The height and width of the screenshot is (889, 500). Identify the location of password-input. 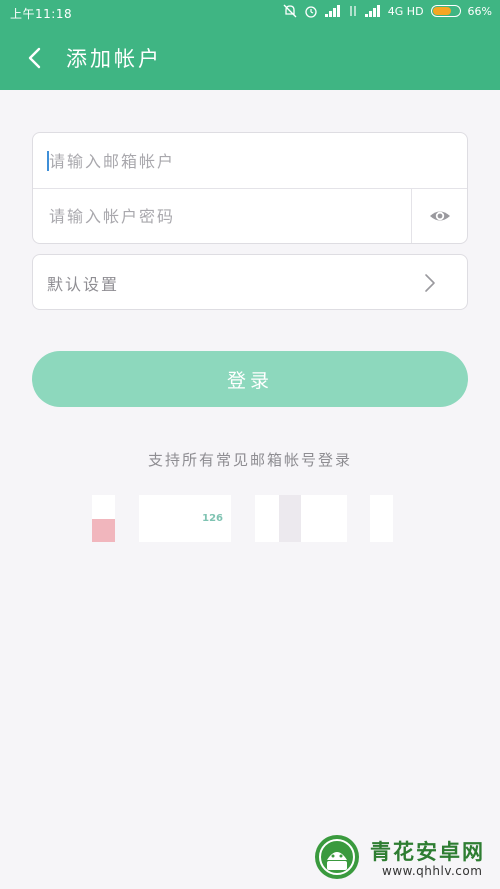
(219, 216).